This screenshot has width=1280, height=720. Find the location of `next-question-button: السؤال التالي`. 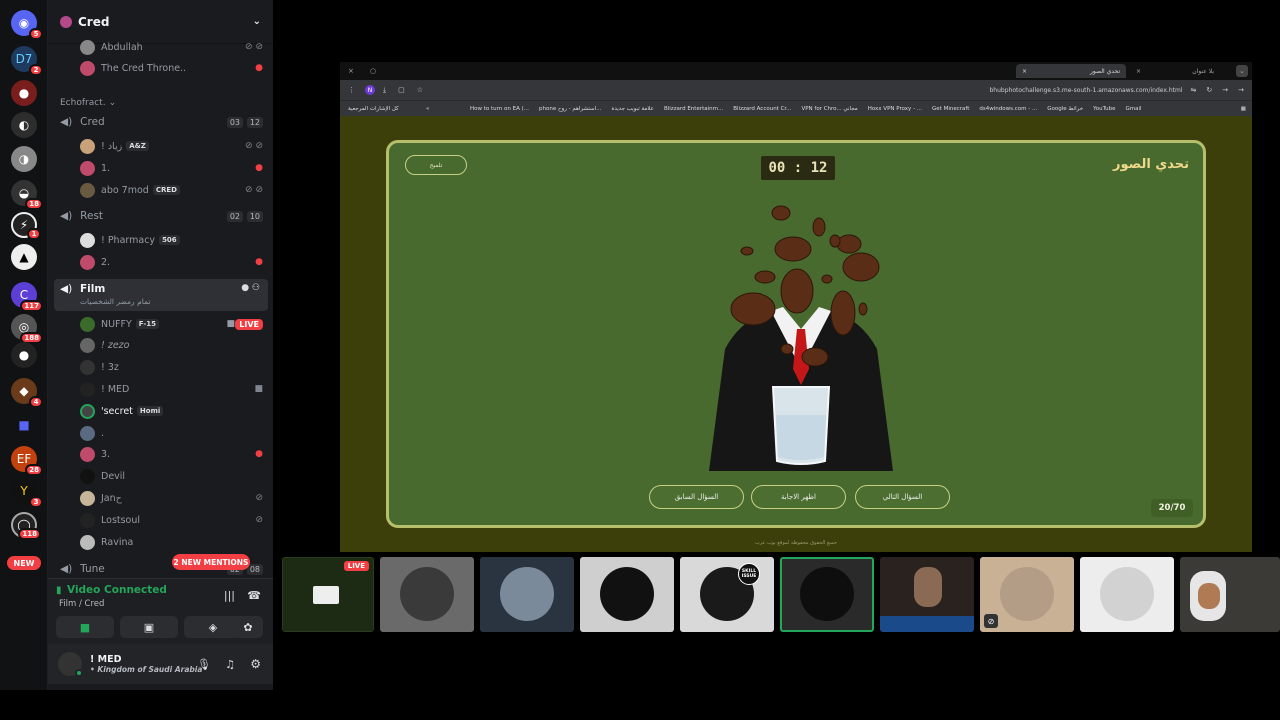

next-question-button: السؤال التالي is located at coordinates (902, 497).